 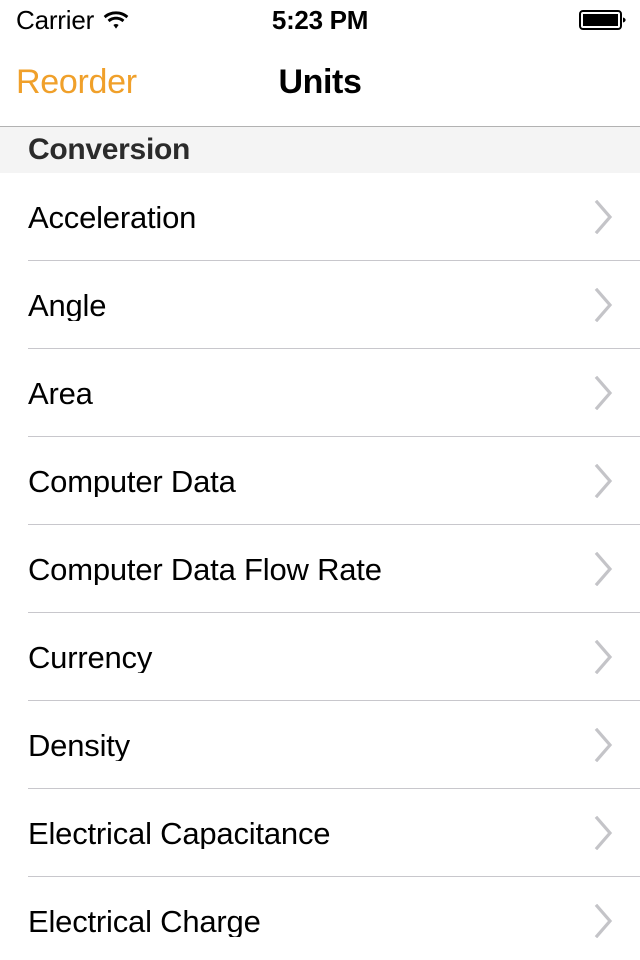 I want to click on list-item: Acceleration, so click(x=320, y=217).